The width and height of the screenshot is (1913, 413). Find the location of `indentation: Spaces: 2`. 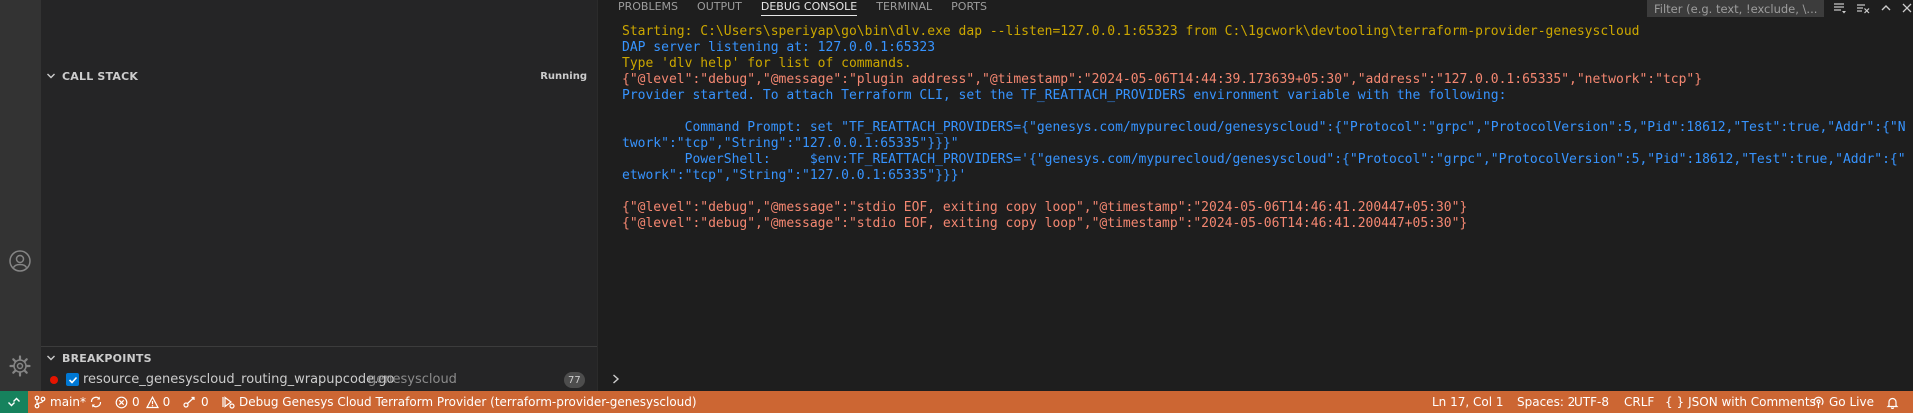

indentation: Spaces: 2 is located at coordinates (1546, 402).